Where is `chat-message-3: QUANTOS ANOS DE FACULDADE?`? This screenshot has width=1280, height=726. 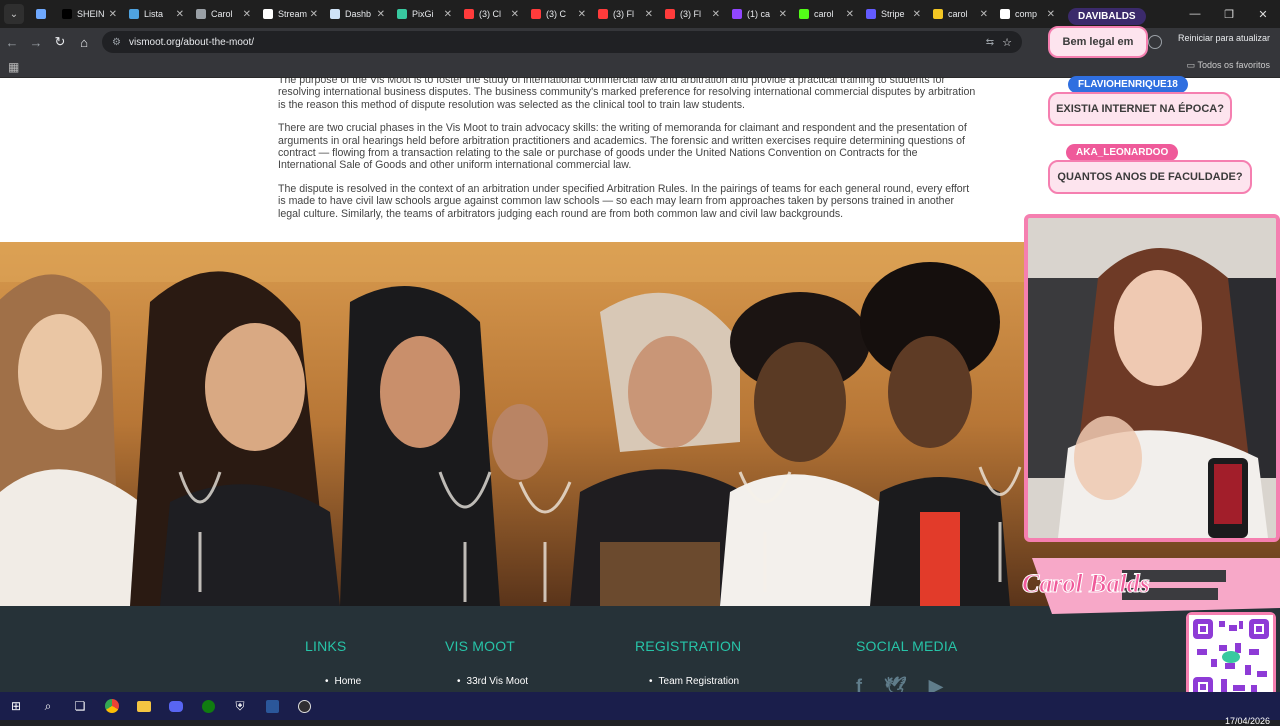 chat-message-3: QUANTOS ANOS DE FACULDADE? is located at coordinates (1150, 177).